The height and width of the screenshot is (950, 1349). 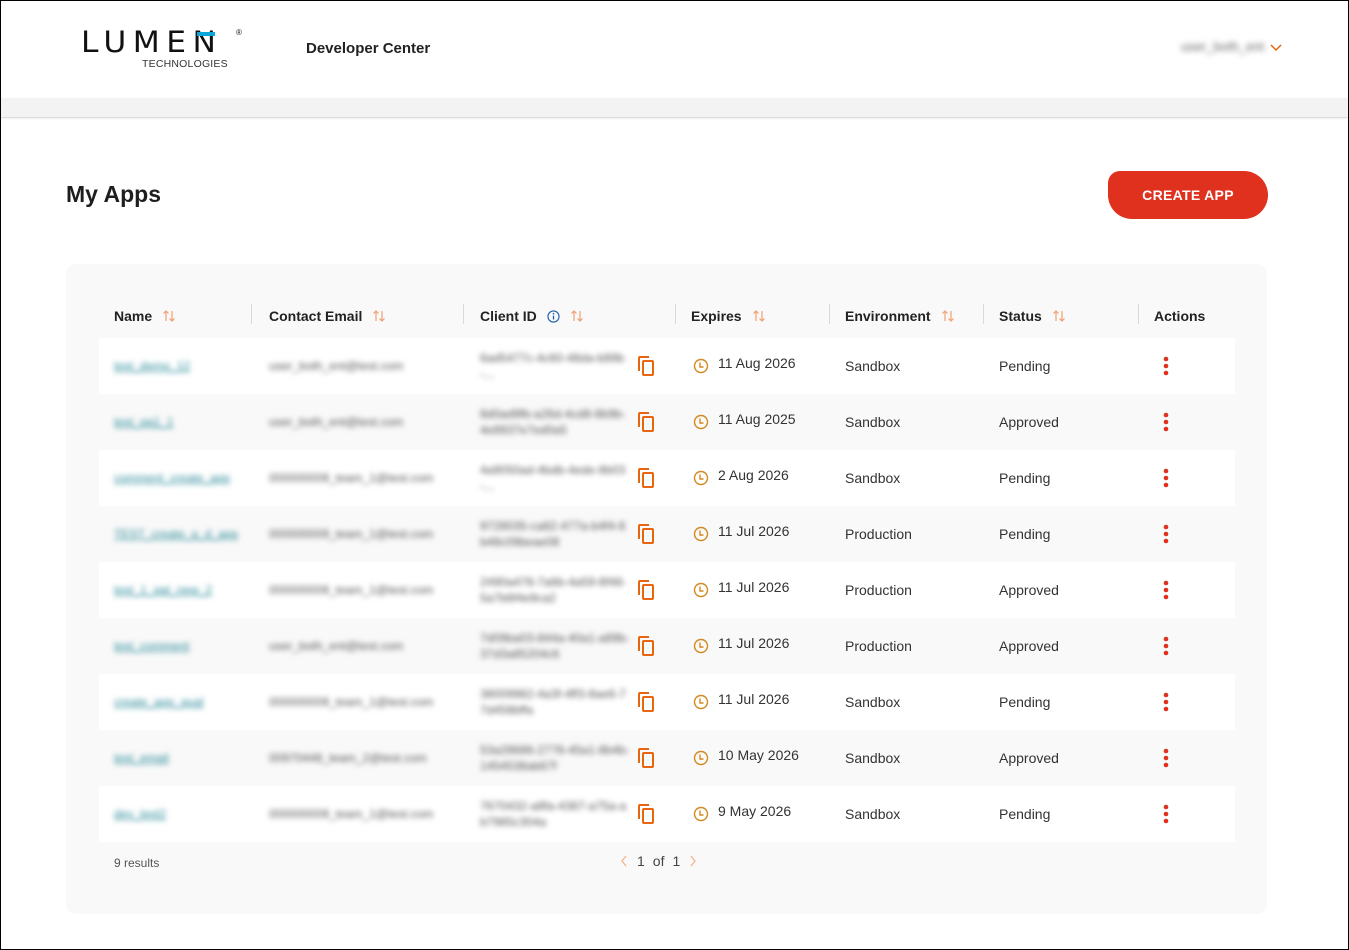 I want to click on logo-registered-mark: ®, so click(x=239, y=32).